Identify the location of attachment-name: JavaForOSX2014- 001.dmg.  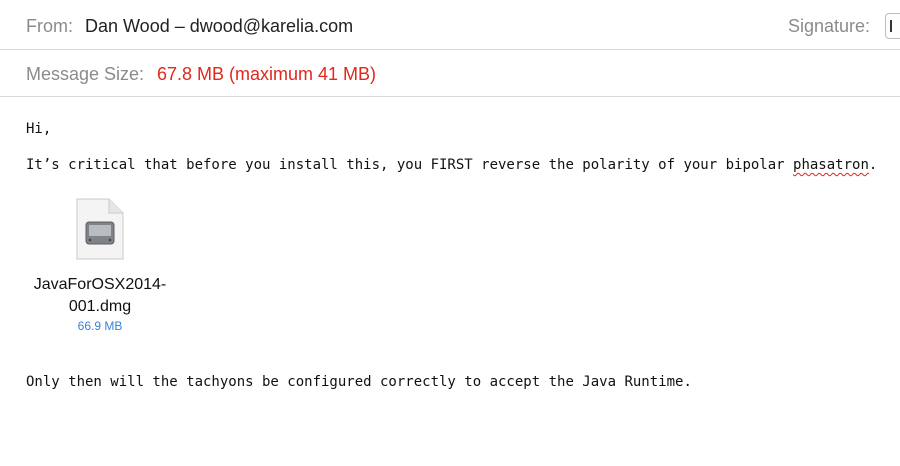
(100, 296).